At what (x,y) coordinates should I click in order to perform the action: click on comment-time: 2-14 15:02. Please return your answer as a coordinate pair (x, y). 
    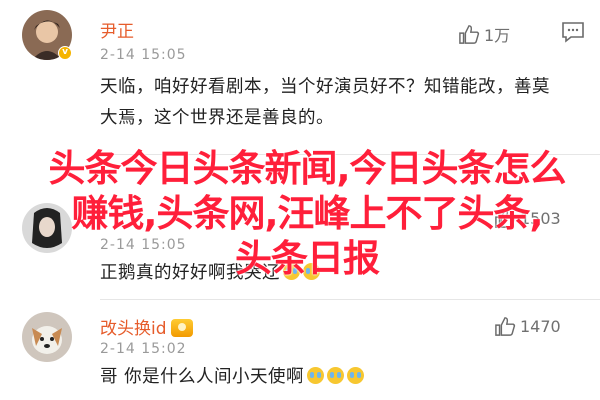
    Looking at the image, I should click on (143, 349).